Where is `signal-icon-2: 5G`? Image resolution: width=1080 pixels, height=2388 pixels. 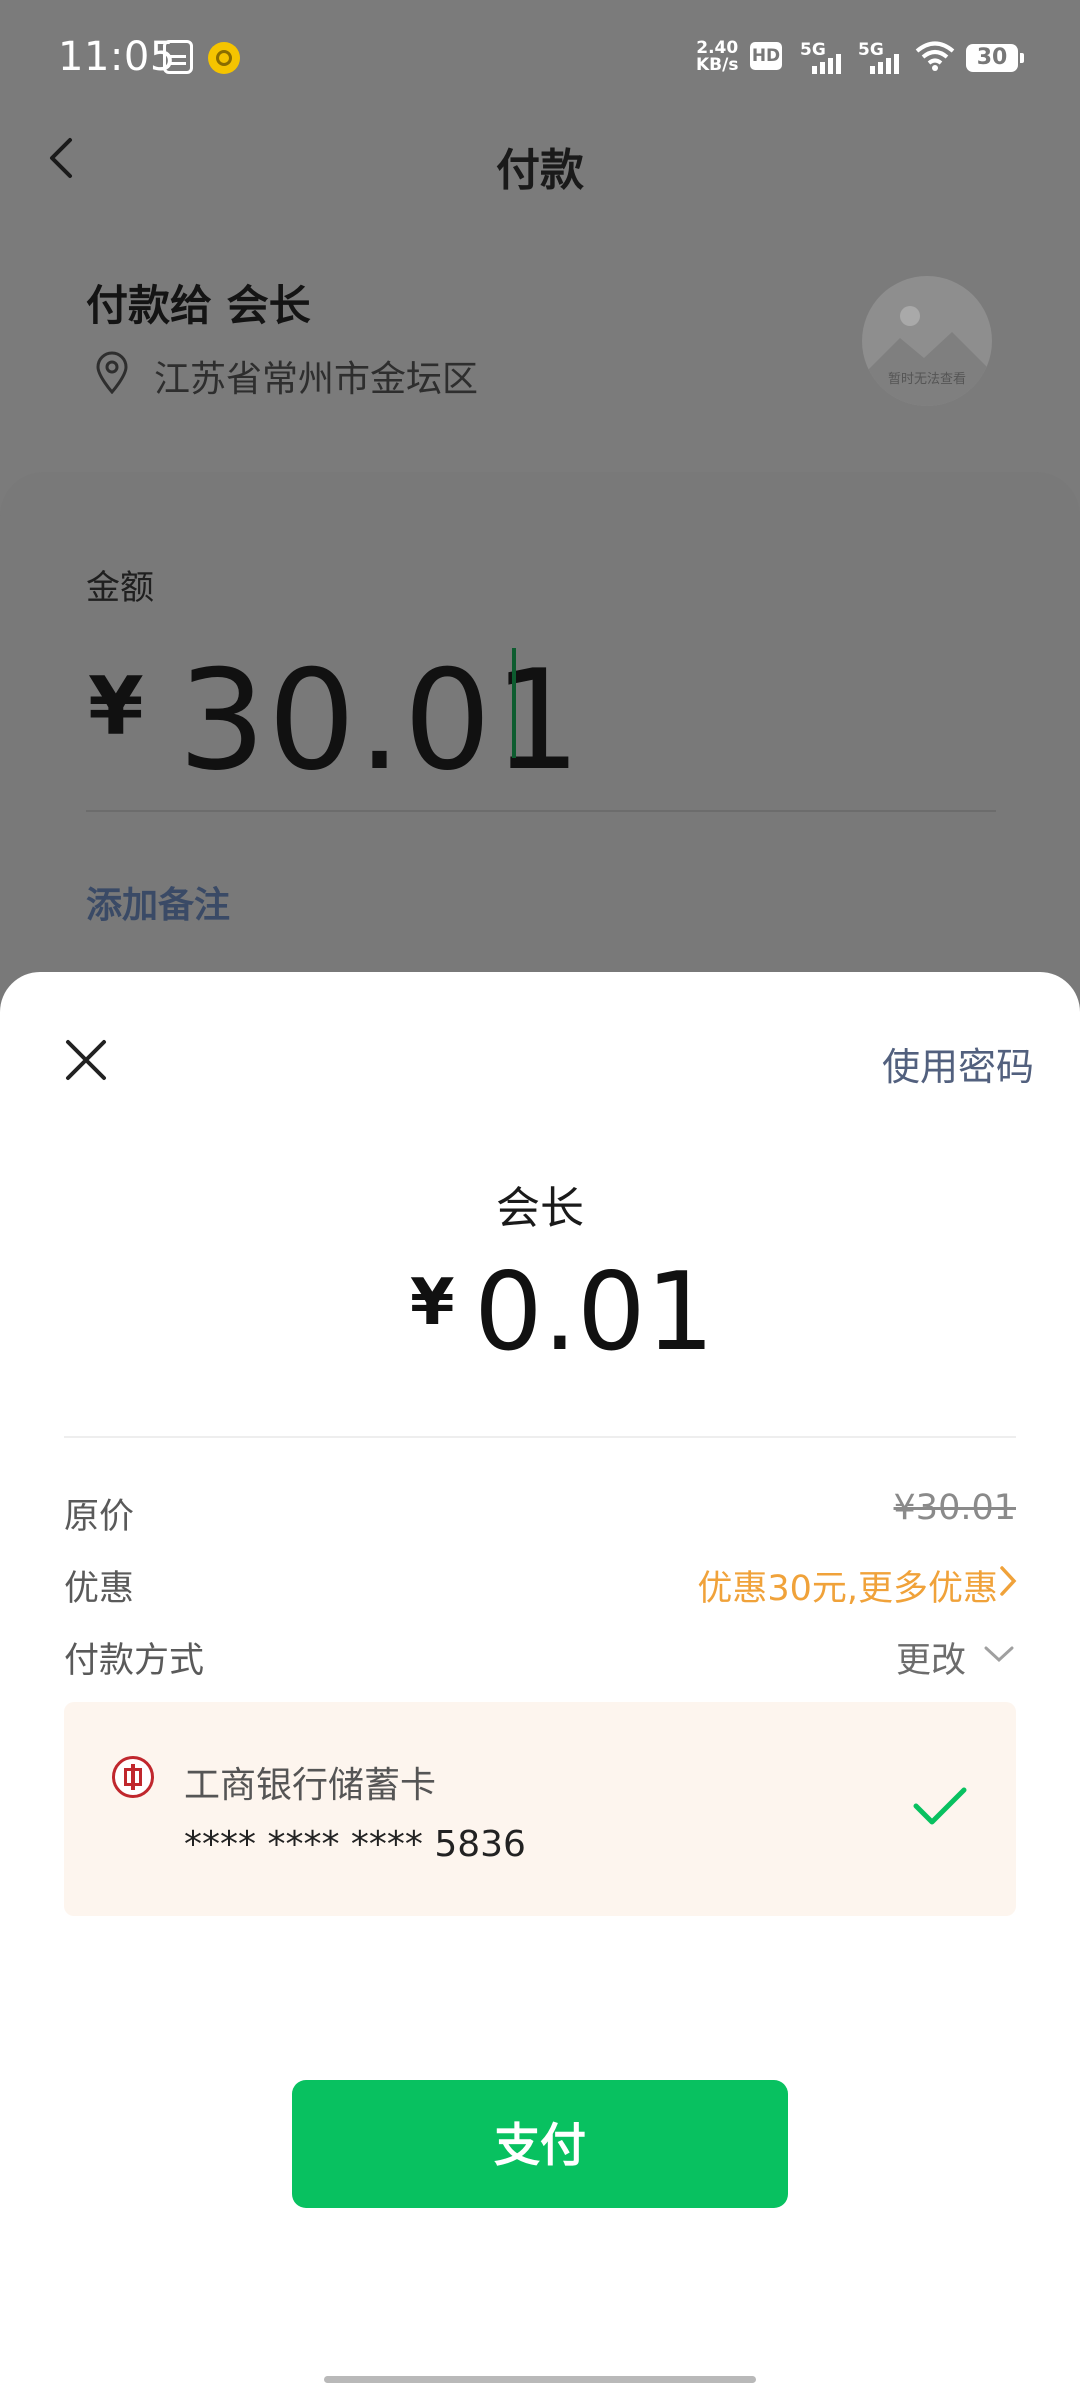 signal-icon-2: 5G is located at coordinates (881, 57).